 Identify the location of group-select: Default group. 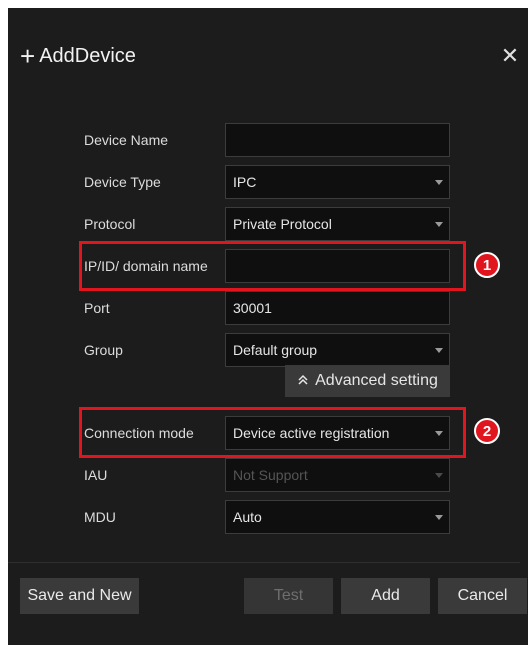
(337, 350).